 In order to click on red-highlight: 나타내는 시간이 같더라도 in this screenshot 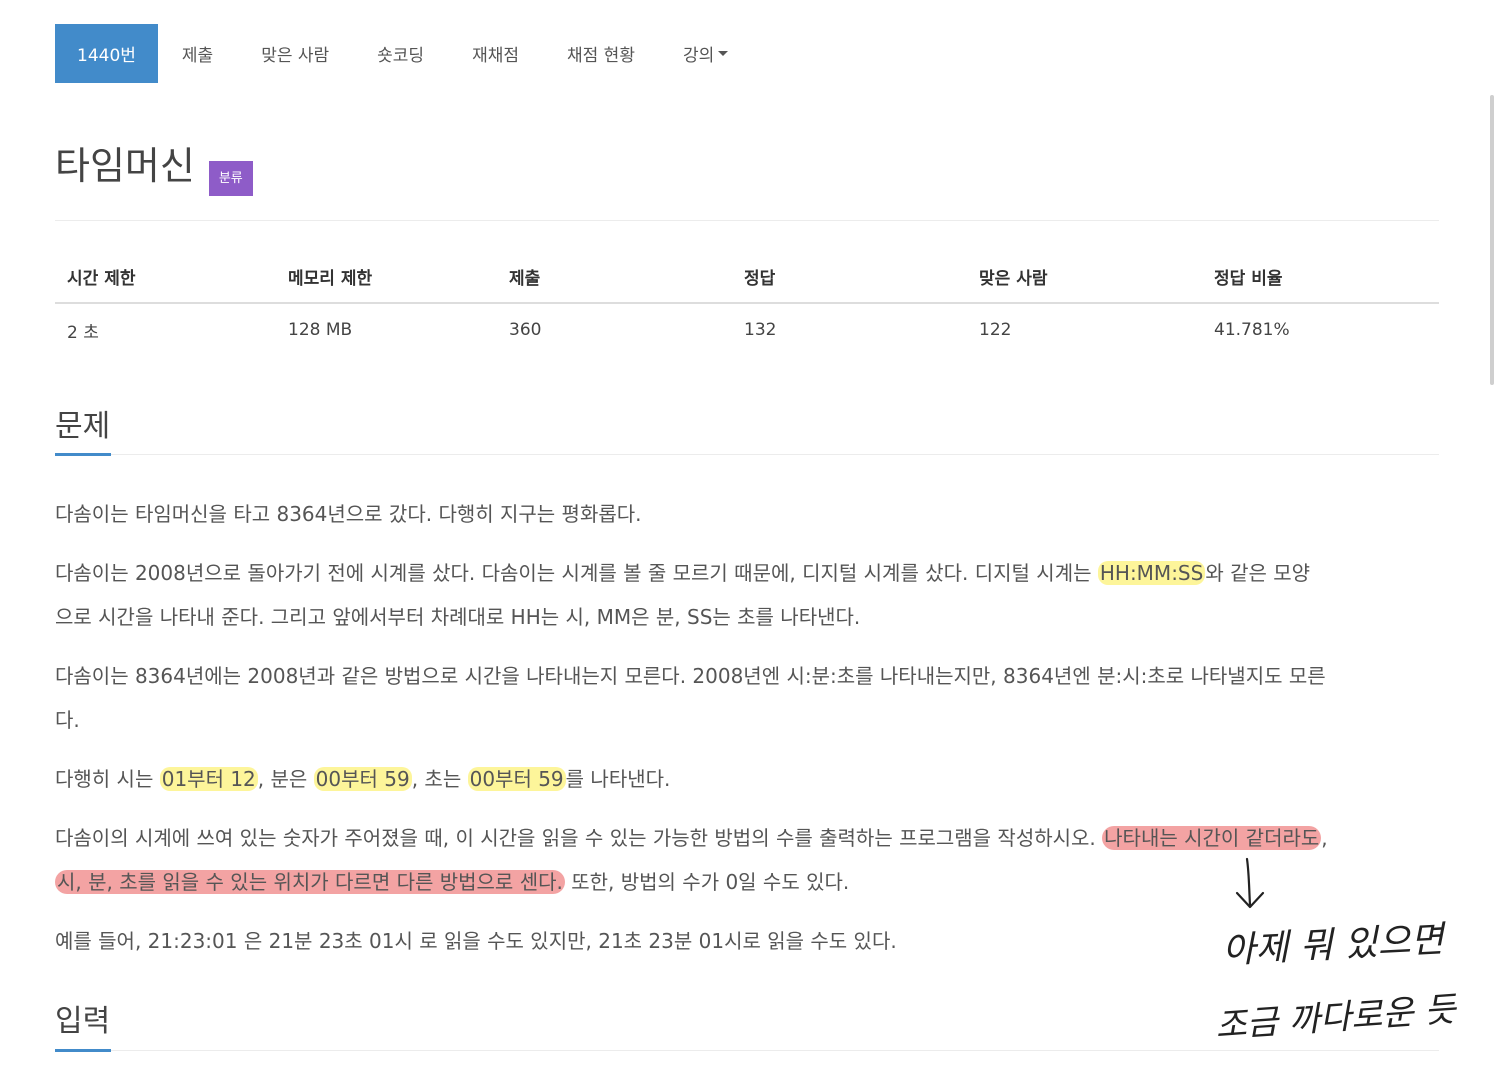, I will do `click(1212, 838)`.